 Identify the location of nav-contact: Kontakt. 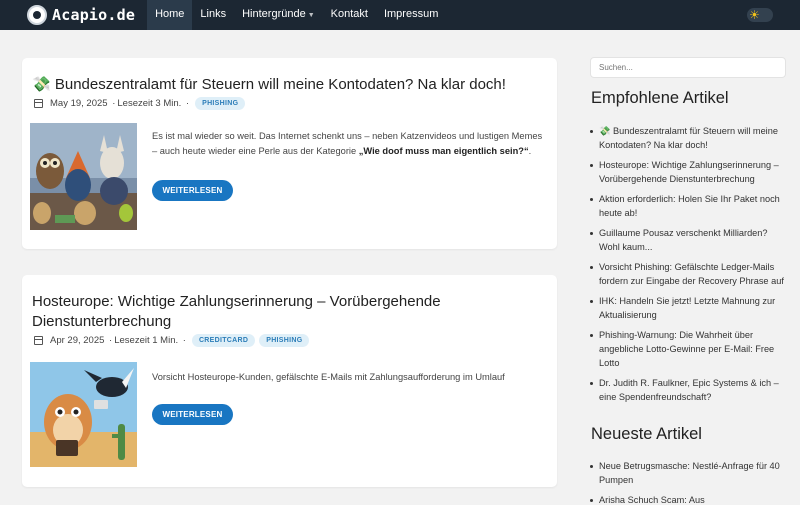
(349, 15).